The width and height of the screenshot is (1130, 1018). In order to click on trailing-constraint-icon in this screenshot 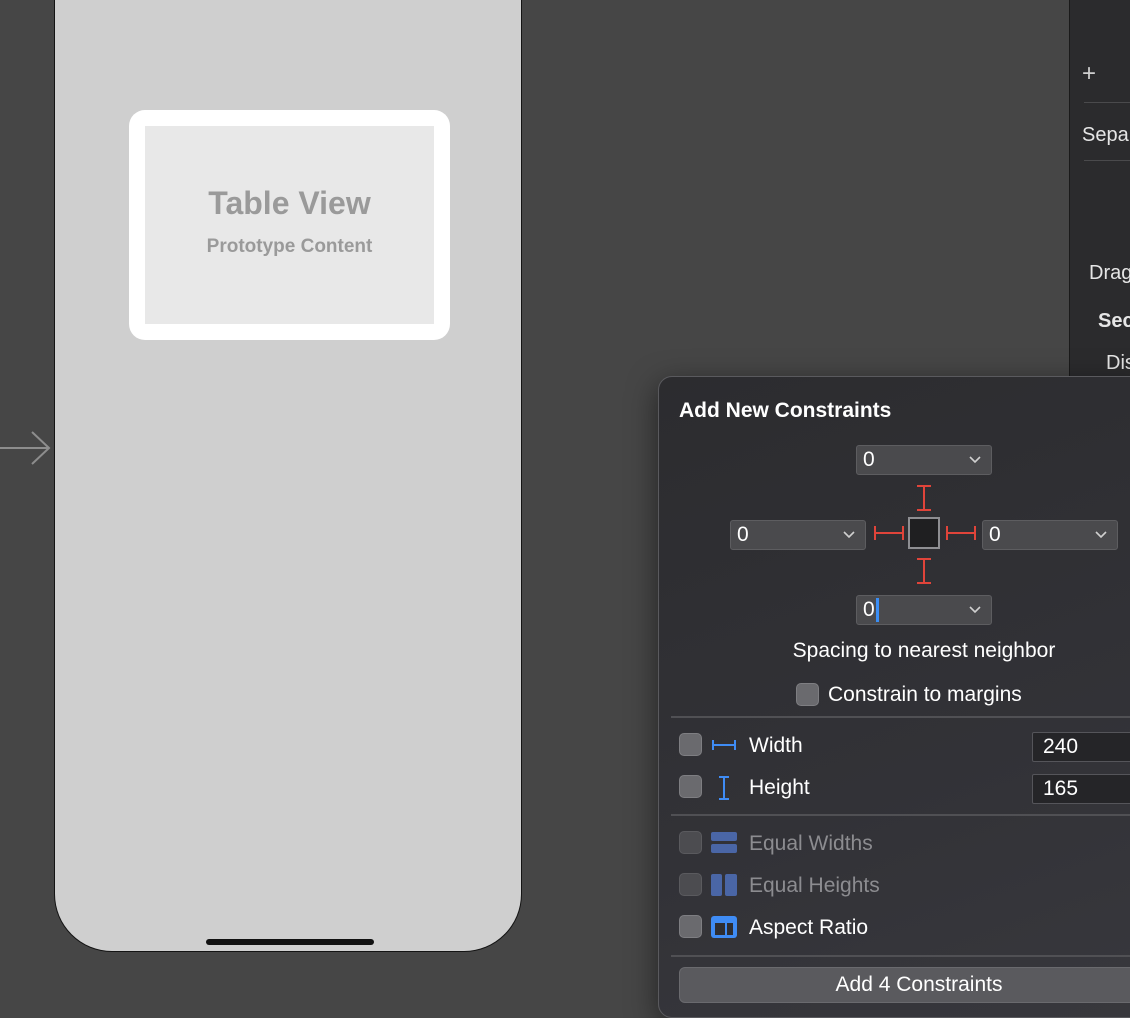, I will do `click(961, 533)`.